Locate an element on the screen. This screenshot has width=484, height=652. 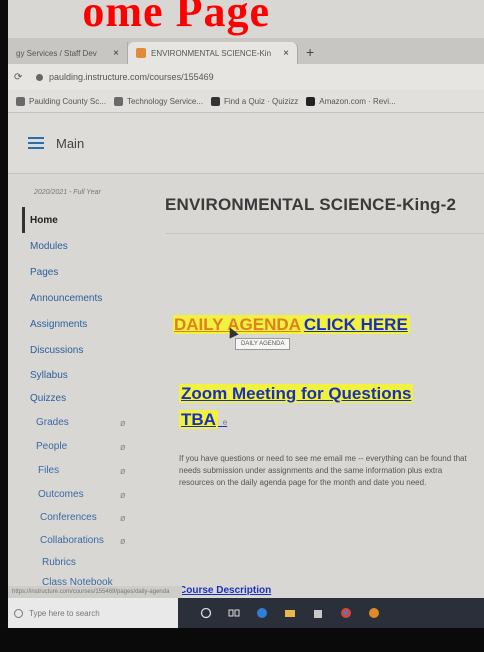
zoom-suffix: e is located at coordinates (225, 422).